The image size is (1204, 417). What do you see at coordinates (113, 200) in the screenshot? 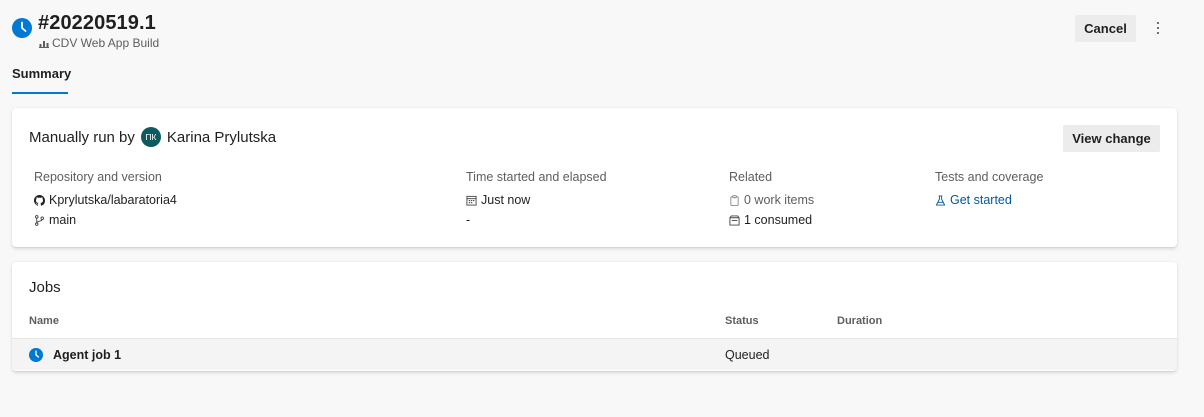
I see `repository-name: Kprylutska/labaratoria4` at bounding box center [113, 200].